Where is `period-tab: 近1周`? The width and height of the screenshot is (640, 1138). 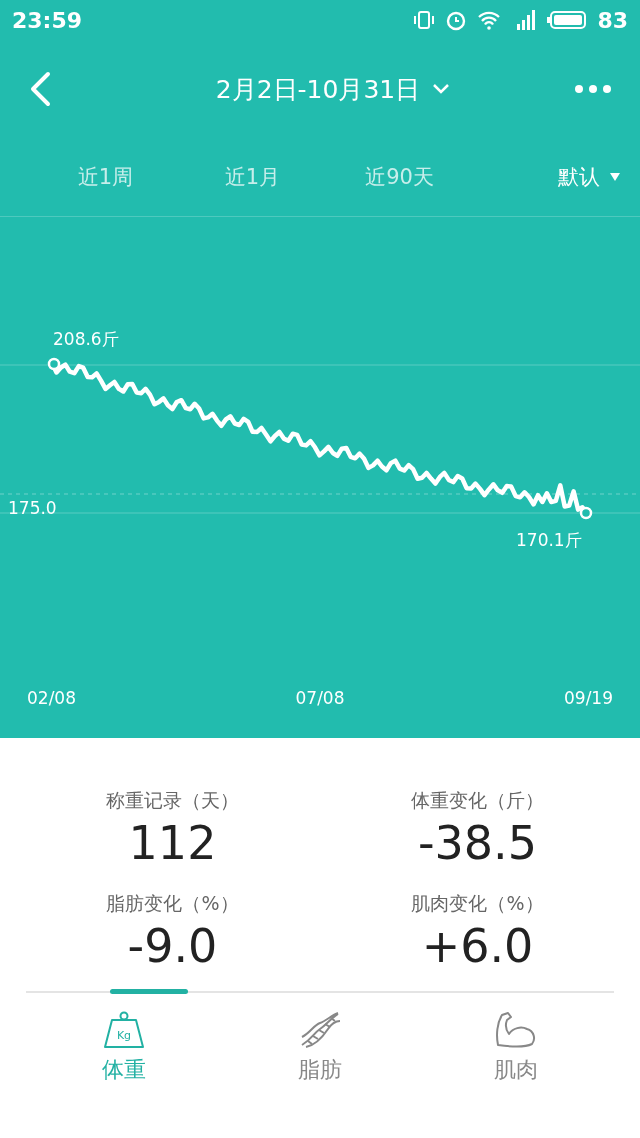
period-tab: 近1周 is located at coordinates (105, 177).